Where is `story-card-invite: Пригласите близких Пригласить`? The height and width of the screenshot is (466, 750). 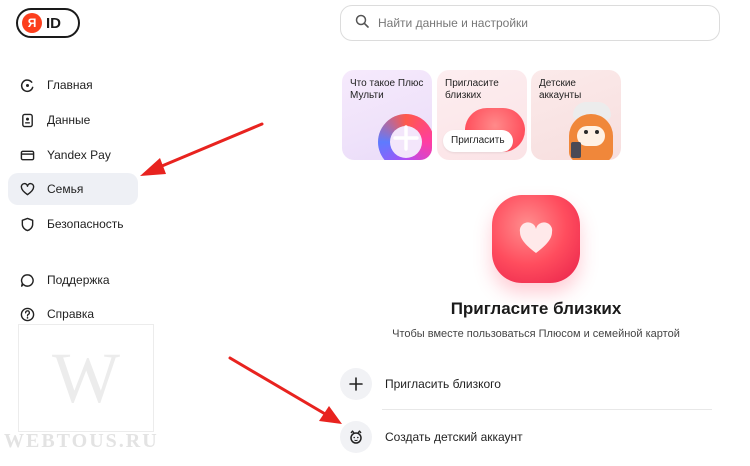 story-card-invite: Пригласите близких Пригласить is located at coordinates (482, 115).